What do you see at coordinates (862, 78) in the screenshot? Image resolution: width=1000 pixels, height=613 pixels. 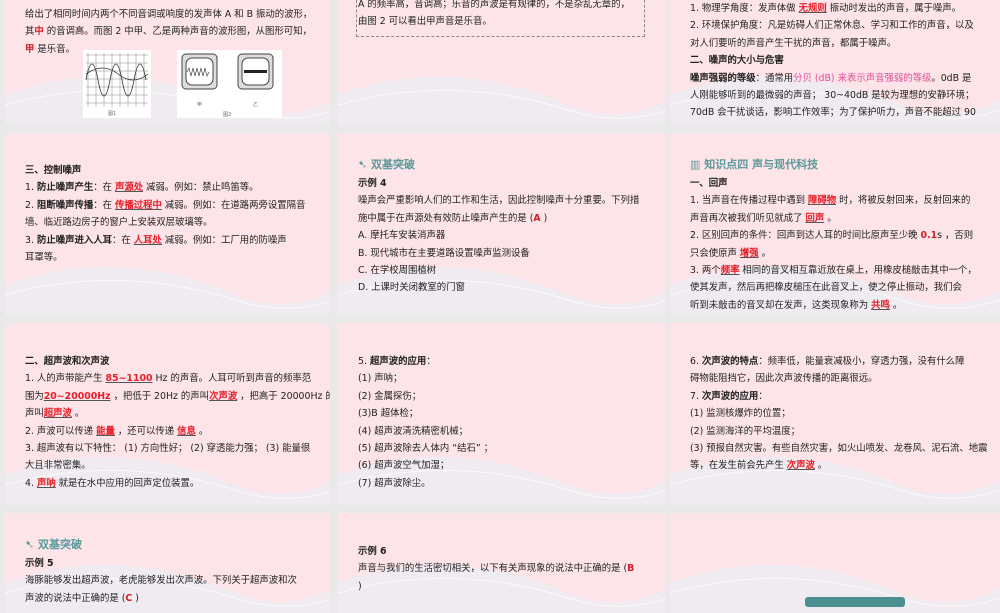 I see `text-segment: 分贝 (dB) 来表示声音强弱的等级` at bounding box center [862, 78].